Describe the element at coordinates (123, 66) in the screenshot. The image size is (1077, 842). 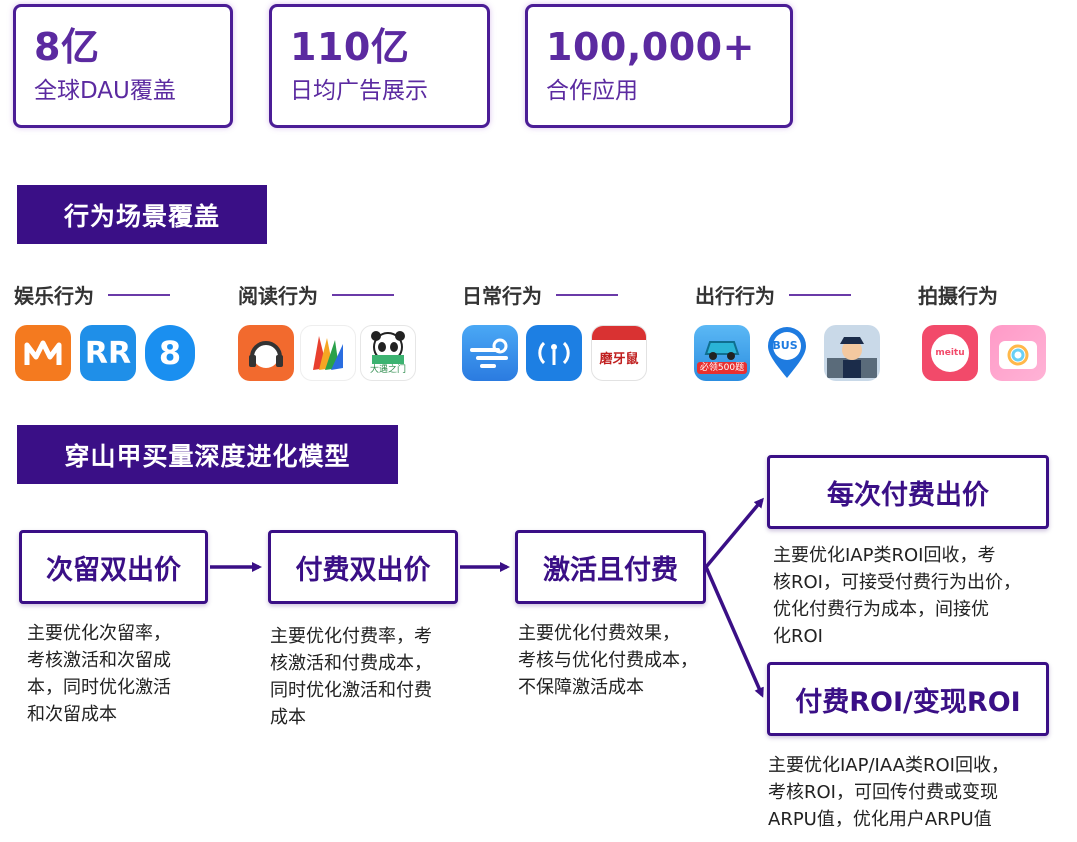
I see `stat-card-dau: 8亿 全球DAU覆盖` at that location.